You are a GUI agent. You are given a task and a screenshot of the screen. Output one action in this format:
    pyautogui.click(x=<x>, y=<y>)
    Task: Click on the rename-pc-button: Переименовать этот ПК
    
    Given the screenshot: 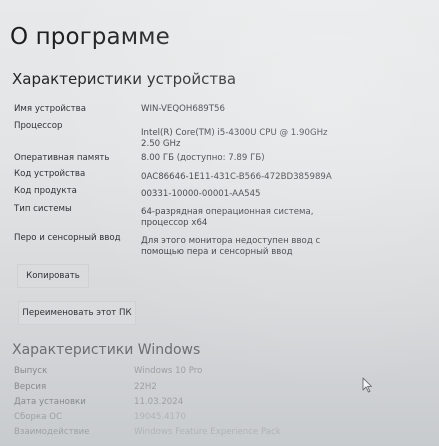 What is the action you would take?
    pyautogui.click(x=77, y=313)
    